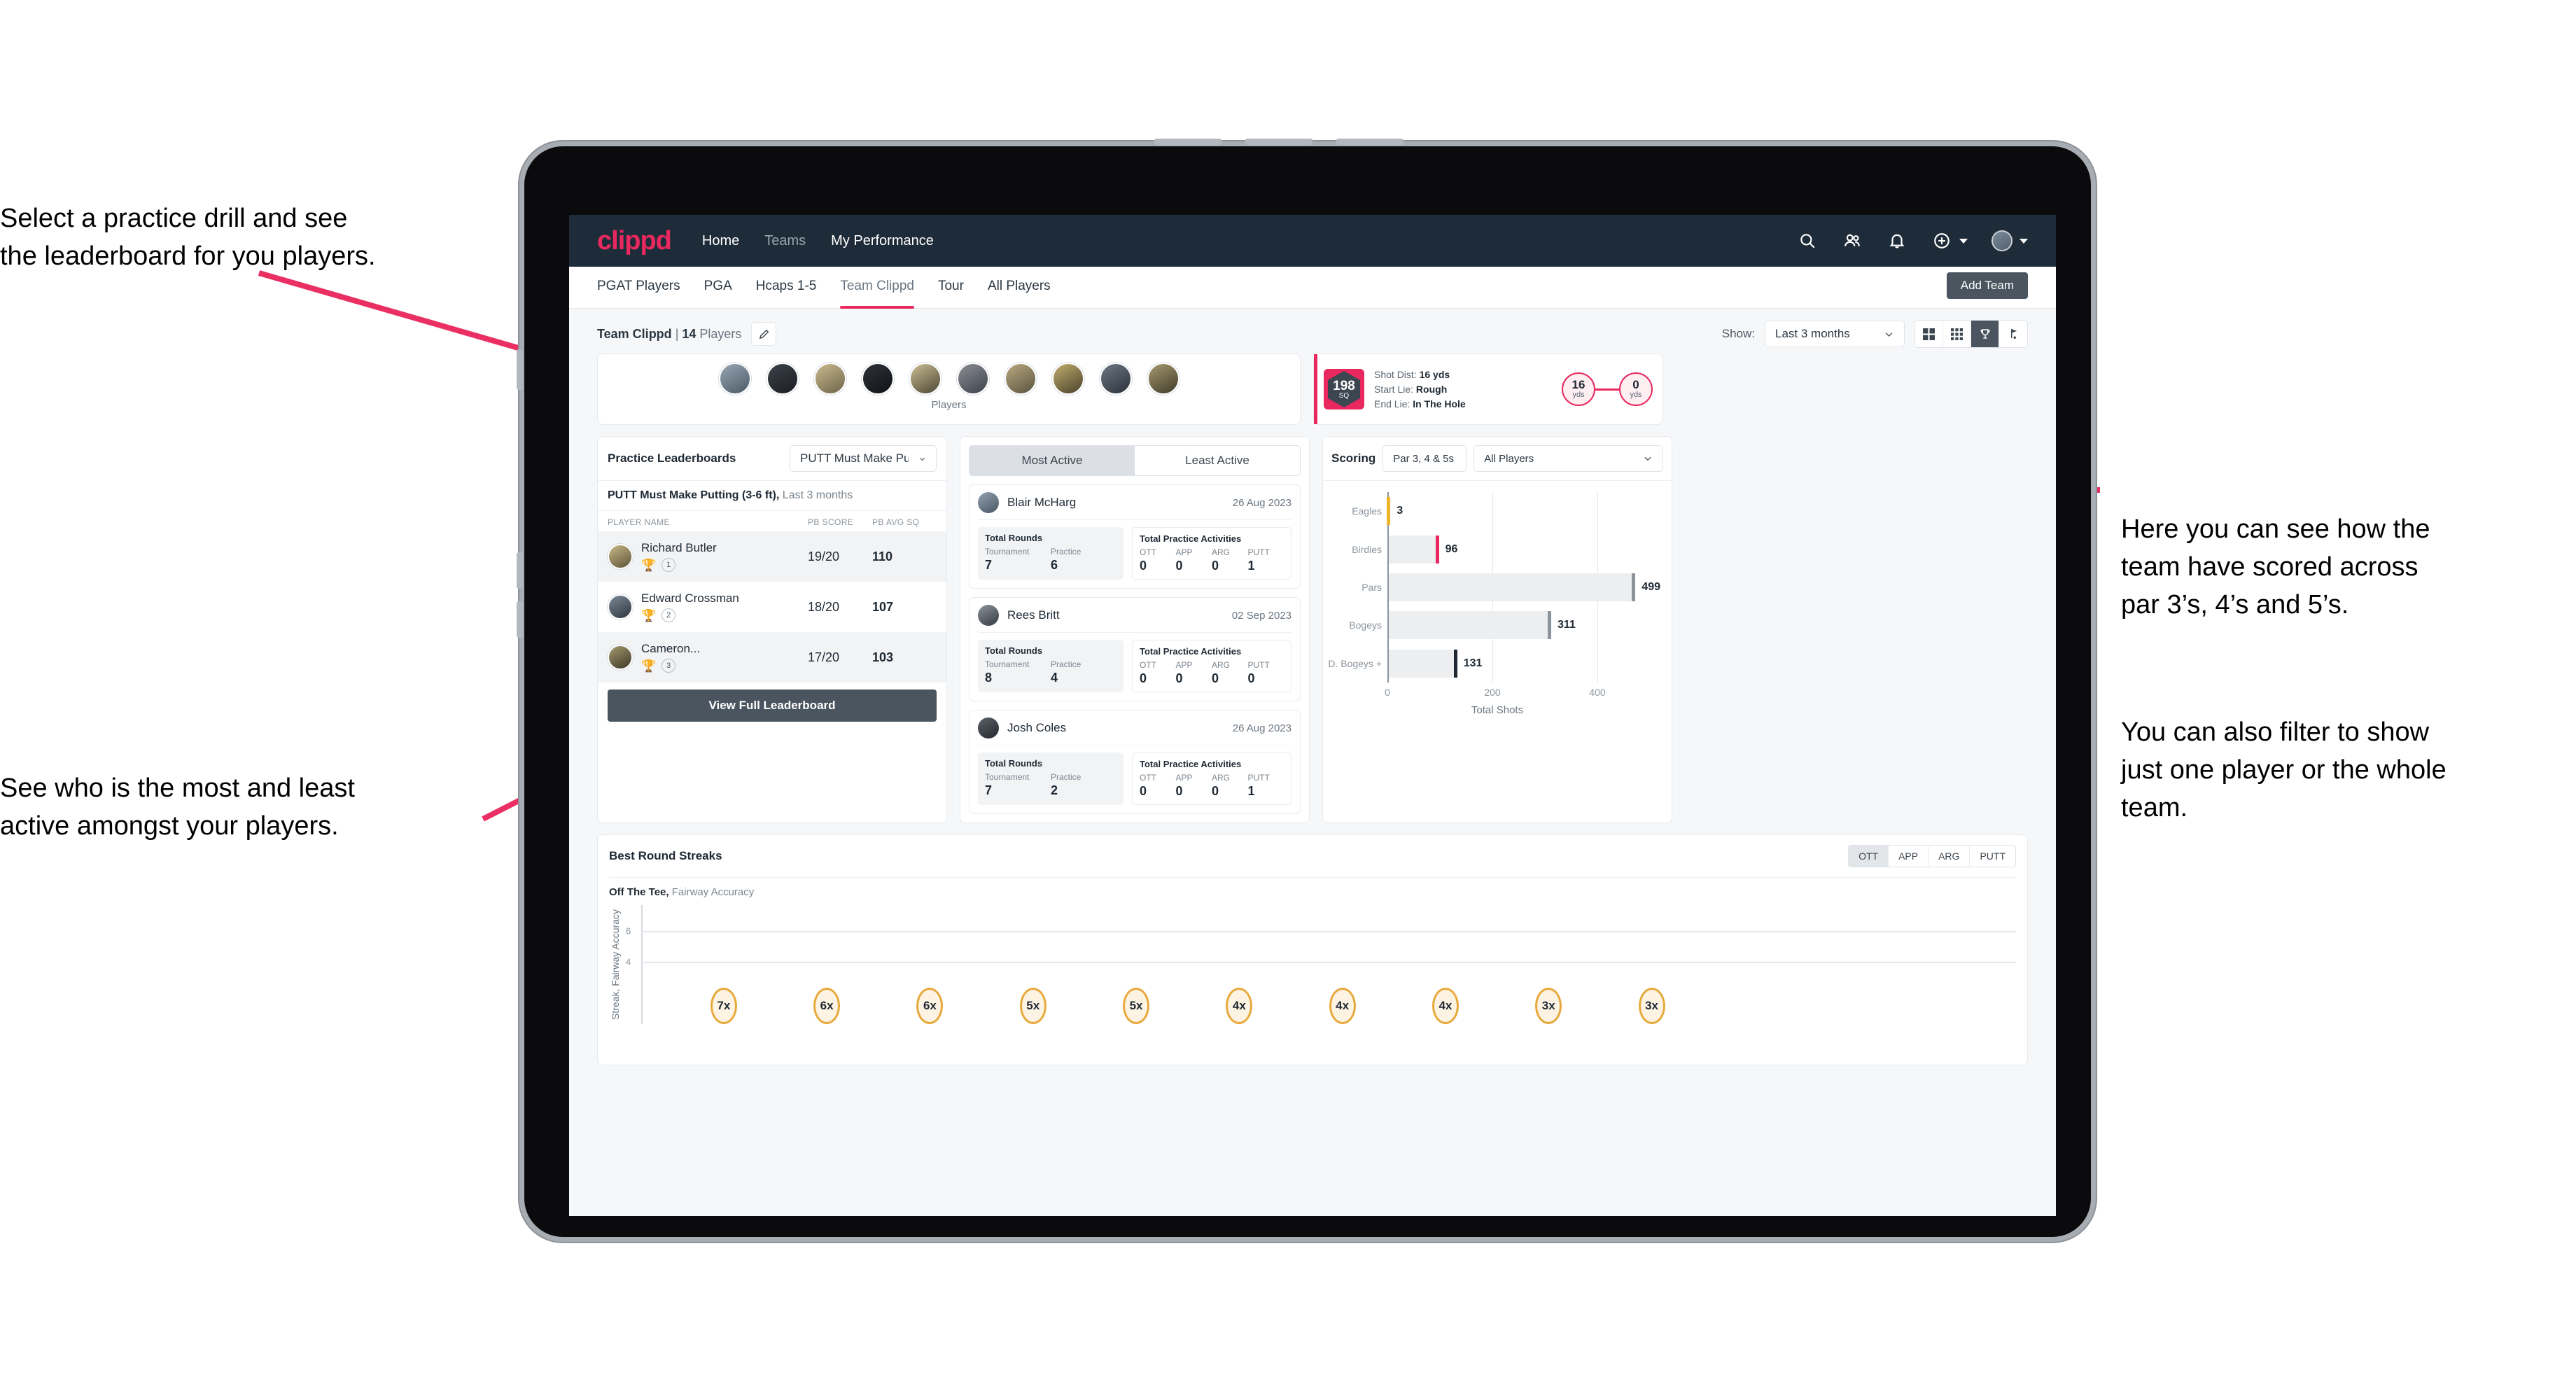 The image size is (2576, 1386). What do you see at coordinates (1262, 502) in the screenshot?
I see `activity-date: 26 Aug 2023` at bounding box center [1262, 502].